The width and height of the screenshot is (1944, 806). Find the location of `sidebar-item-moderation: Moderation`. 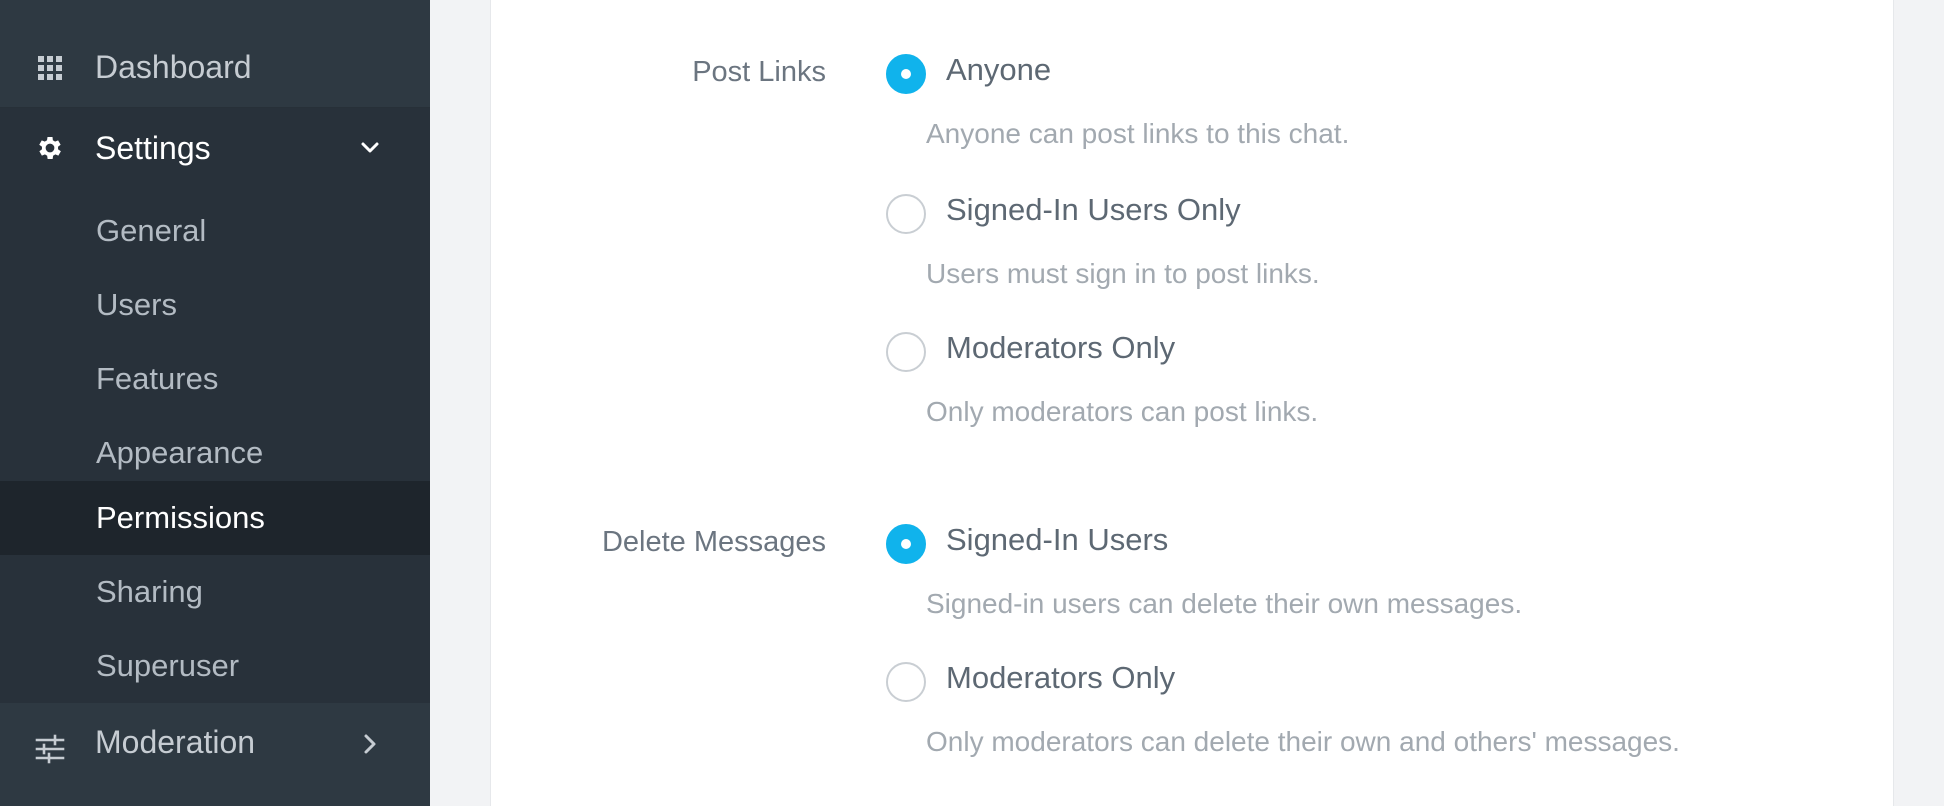

sidebar-item-moderation: Moderation is located at coordinates (215, 754).